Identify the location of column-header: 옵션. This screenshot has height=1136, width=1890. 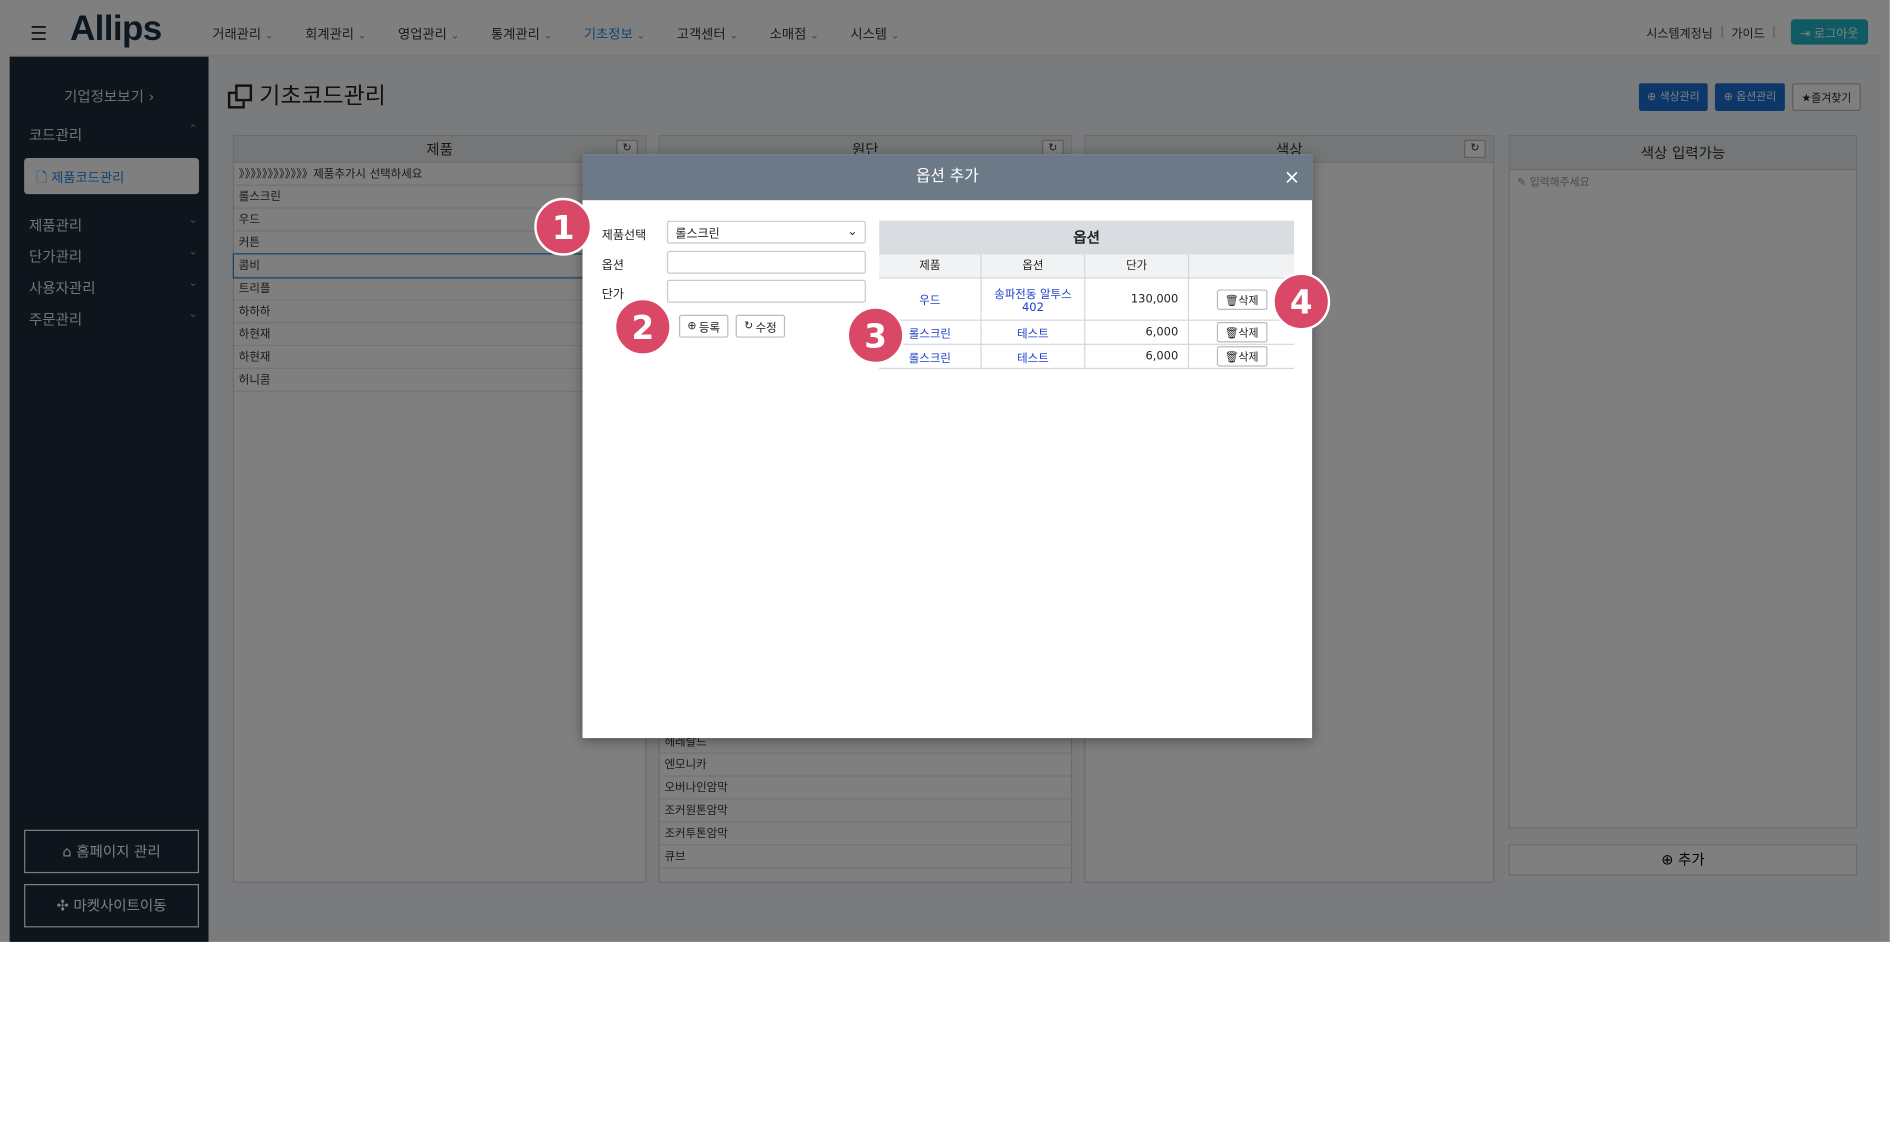
(1034, 266).